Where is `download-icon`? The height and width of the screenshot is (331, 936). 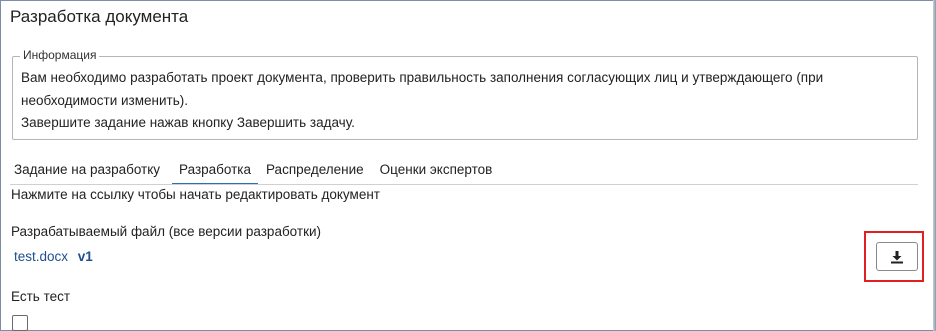
download-icon is located at coordinates (897, 256).